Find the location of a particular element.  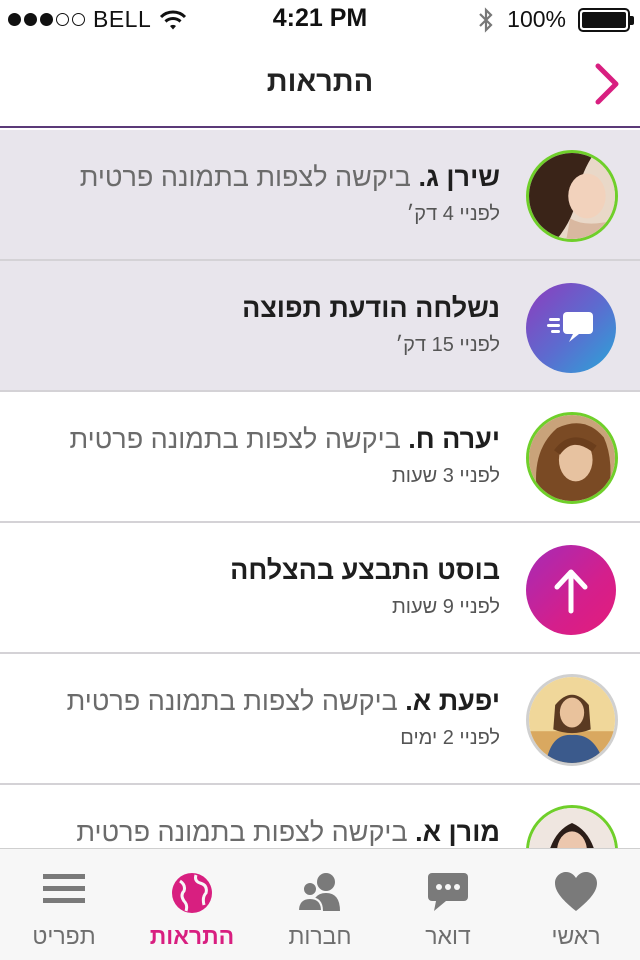

notification-name: מורן א. is located at coordinates (457, 832).